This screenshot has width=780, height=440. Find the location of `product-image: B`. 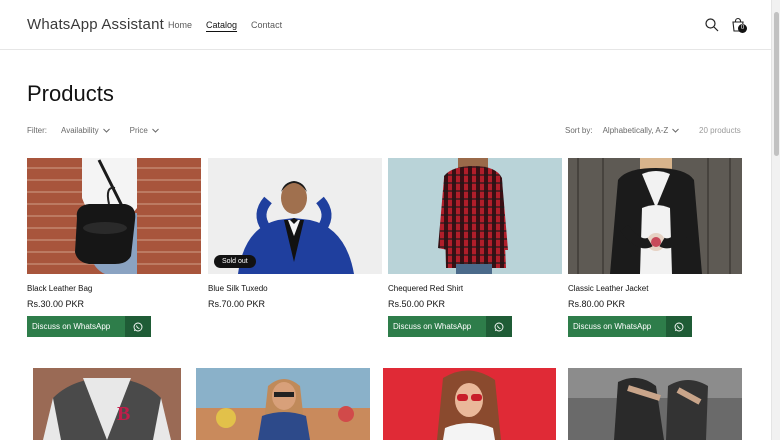

product-image: B is located at coordinates (107, 404).